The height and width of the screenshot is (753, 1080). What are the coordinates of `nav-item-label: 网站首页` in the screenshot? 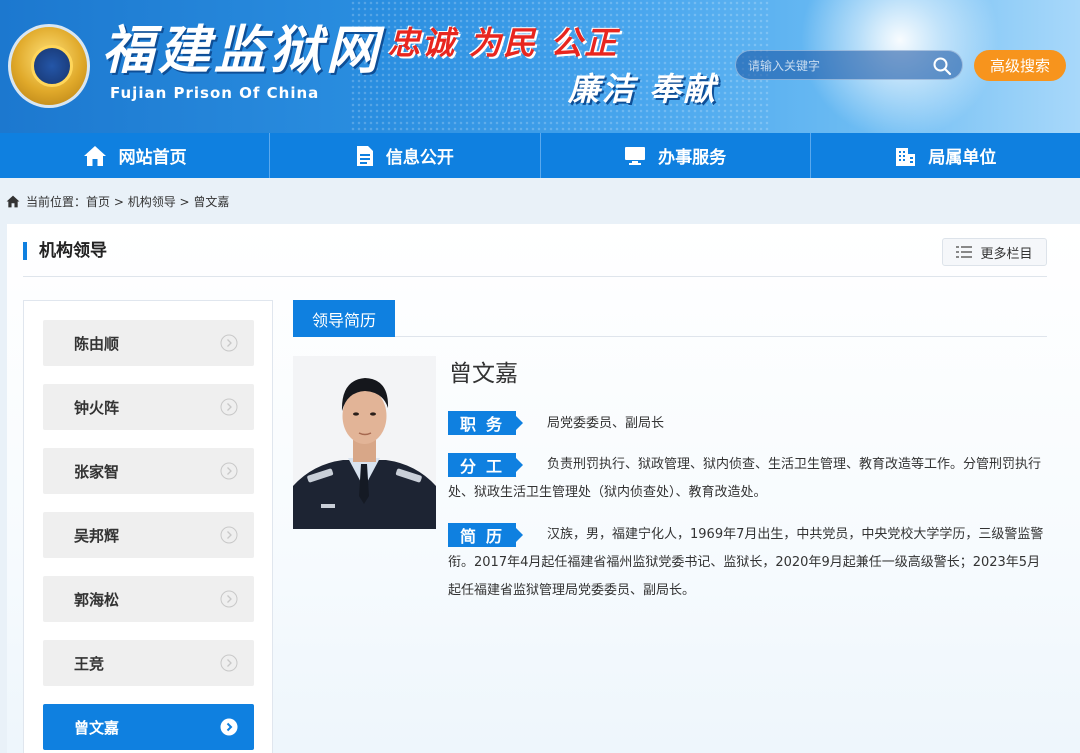 It's located at (152, 158).